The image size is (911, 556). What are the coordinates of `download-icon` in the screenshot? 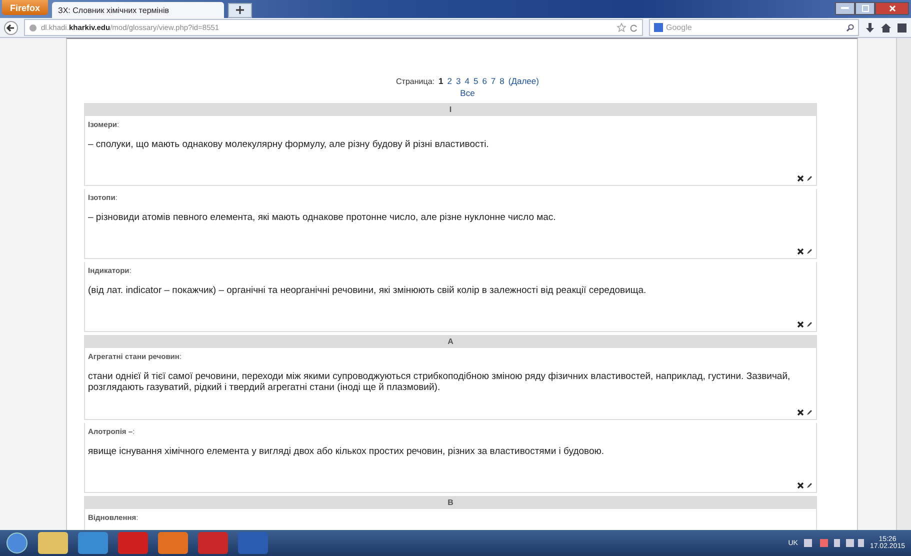 It's located at (870, 27).